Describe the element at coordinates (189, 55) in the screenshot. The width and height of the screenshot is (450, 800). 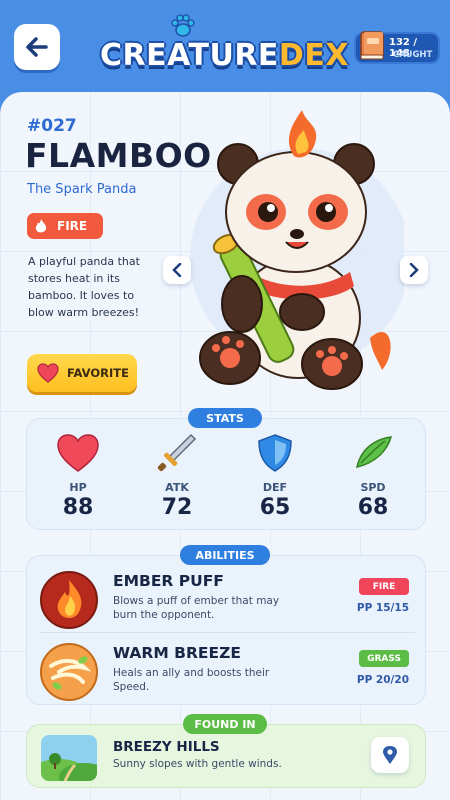
I see `logo-text-left: CREATURE` at that location.